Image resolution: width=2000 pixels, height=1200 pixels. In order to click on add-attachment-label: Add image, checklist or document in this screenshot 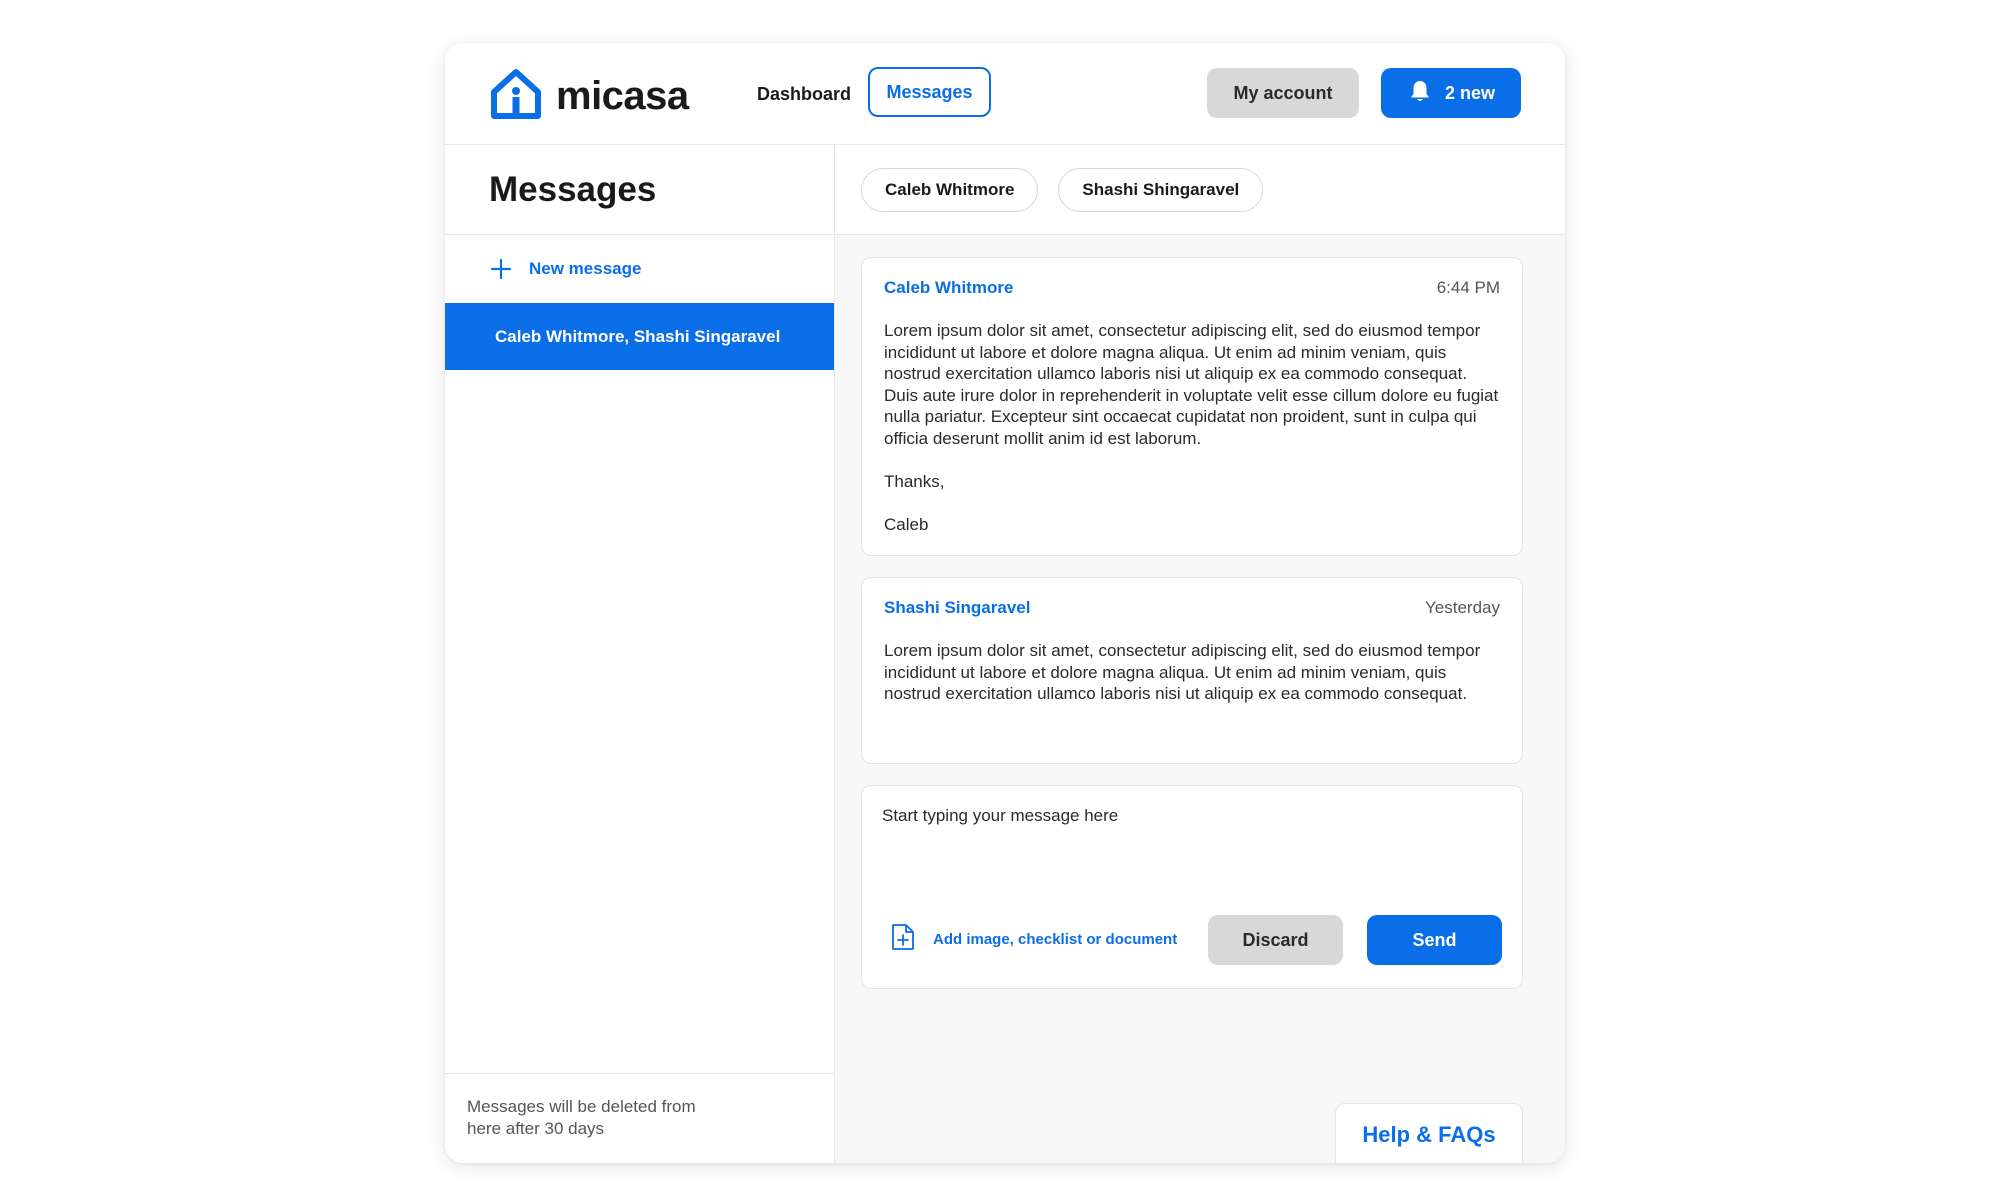, I will do `click(1055, 939)`.